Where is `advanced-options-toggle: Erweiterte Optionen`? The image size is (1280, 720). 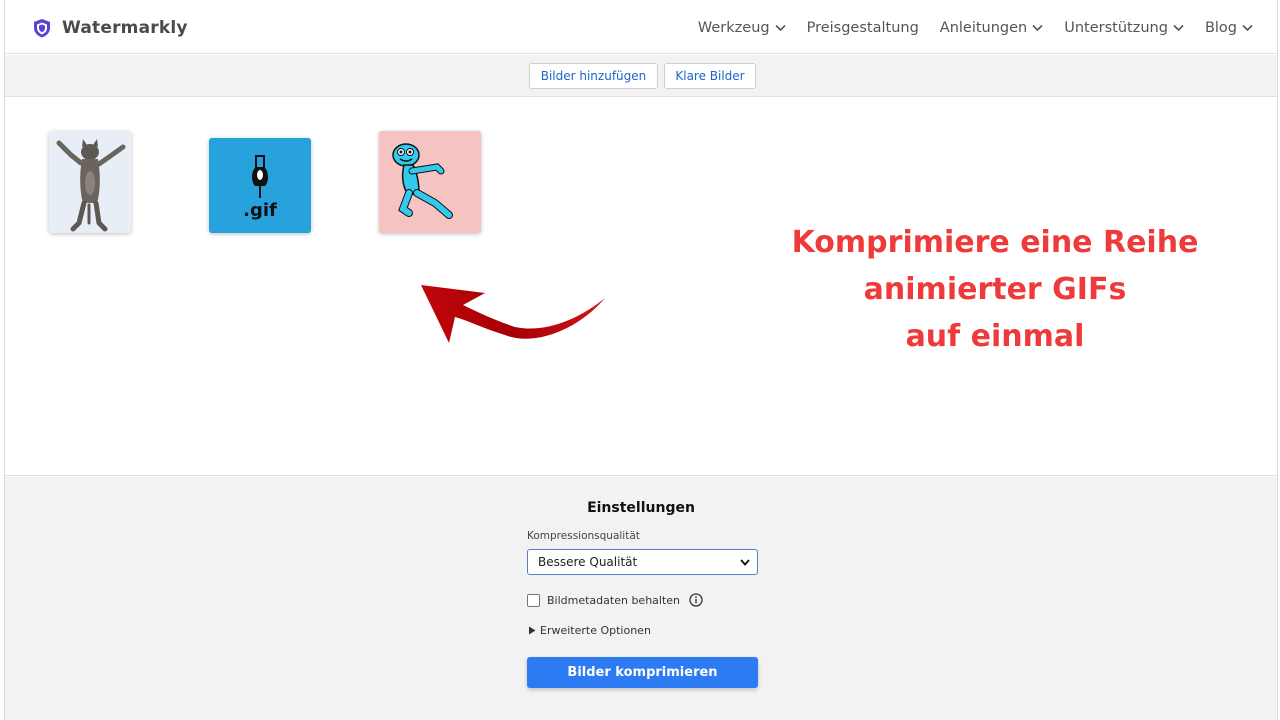 advanced-options-toggle: Erweiterte Optionen is located at coordinates (589, 630).